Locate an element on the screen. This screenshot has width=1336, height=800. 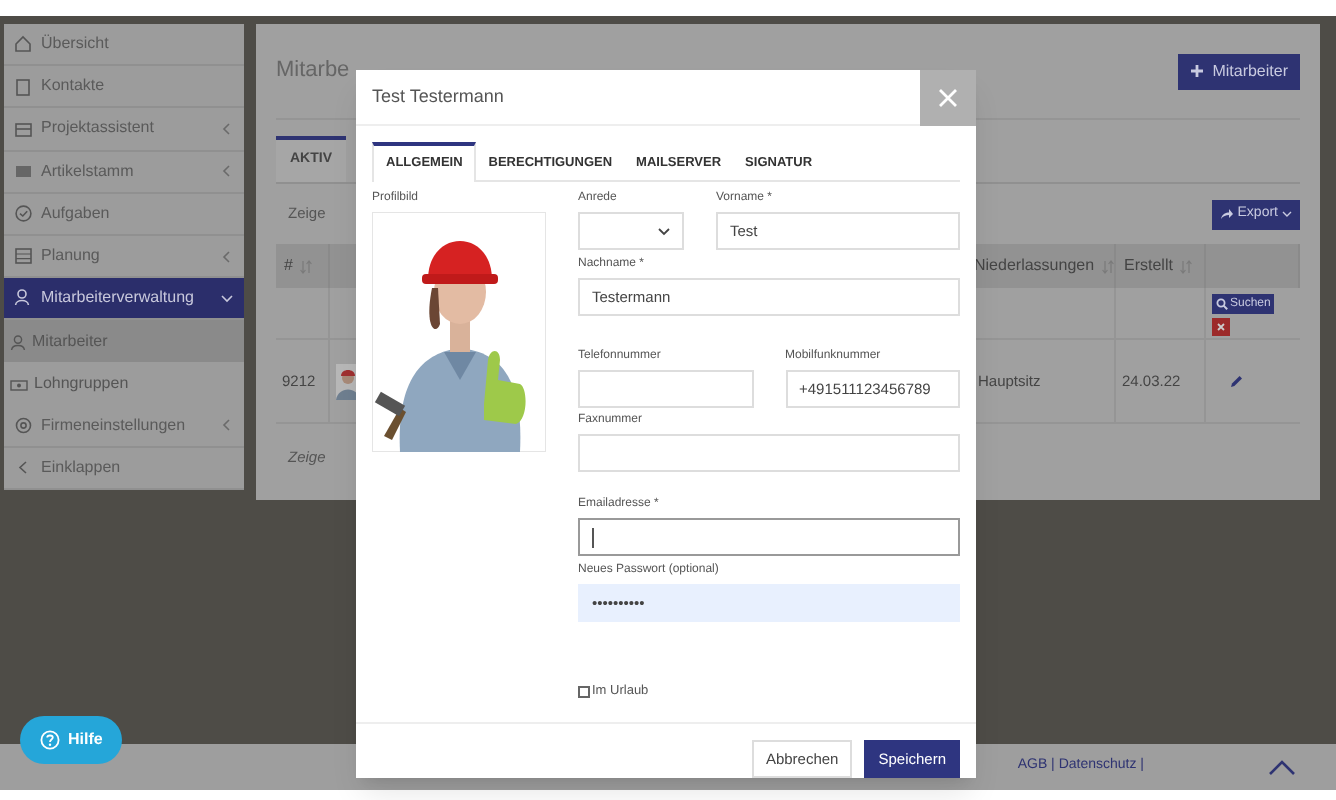
clear-filter-button is located at coordinates (1221, 327).